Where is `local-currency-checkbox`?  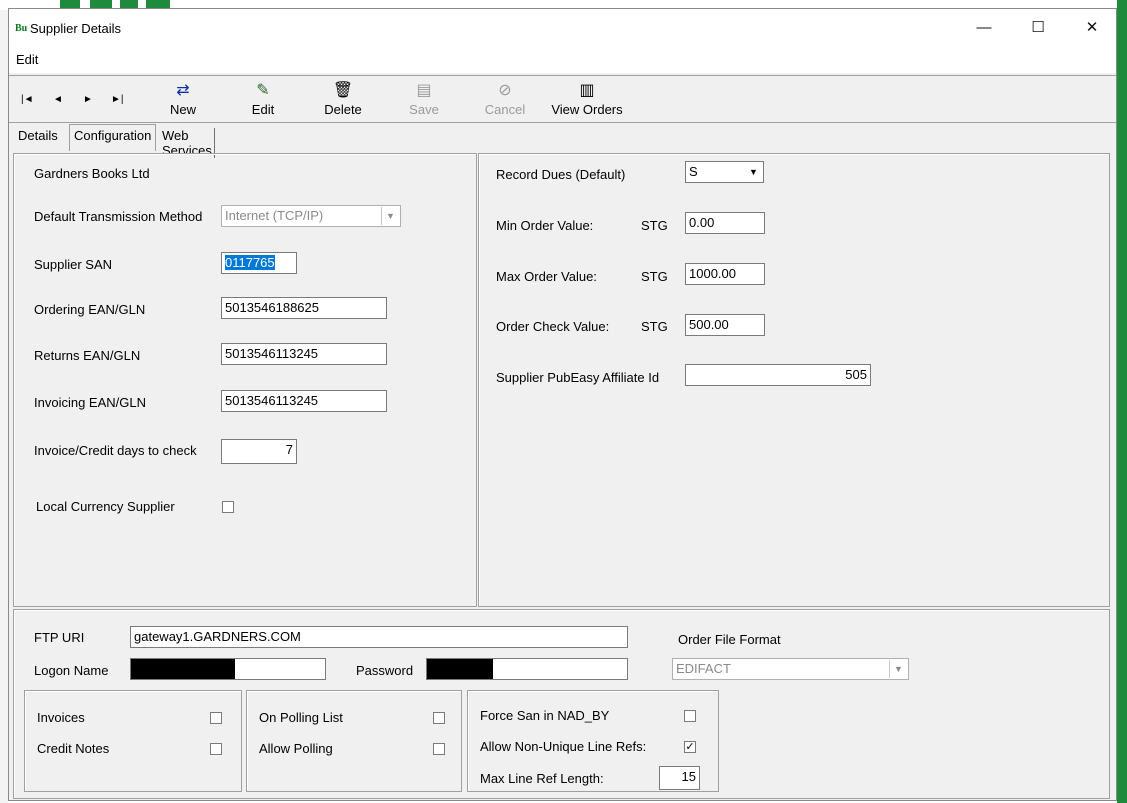 local-currency-checkbox is located at coordinates (228, 507).